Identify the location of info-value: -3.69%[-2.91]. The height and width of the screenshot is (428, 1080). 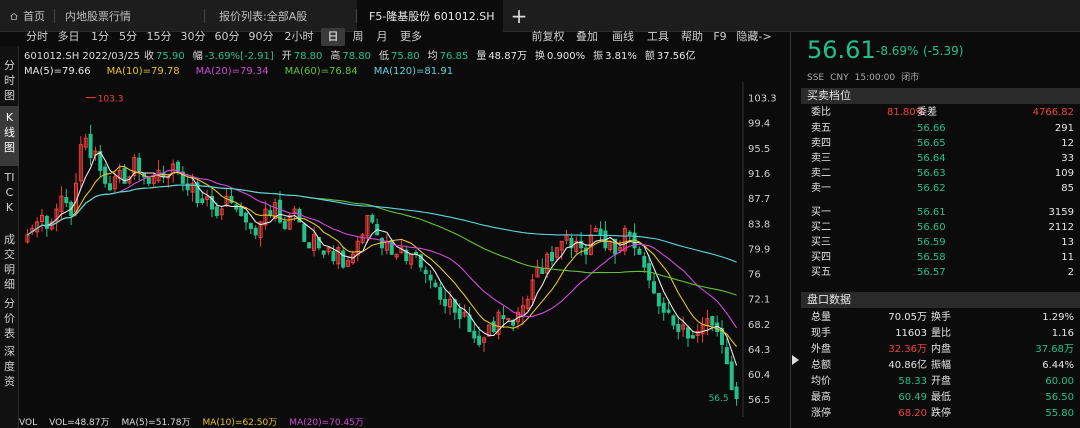
(239, 56).